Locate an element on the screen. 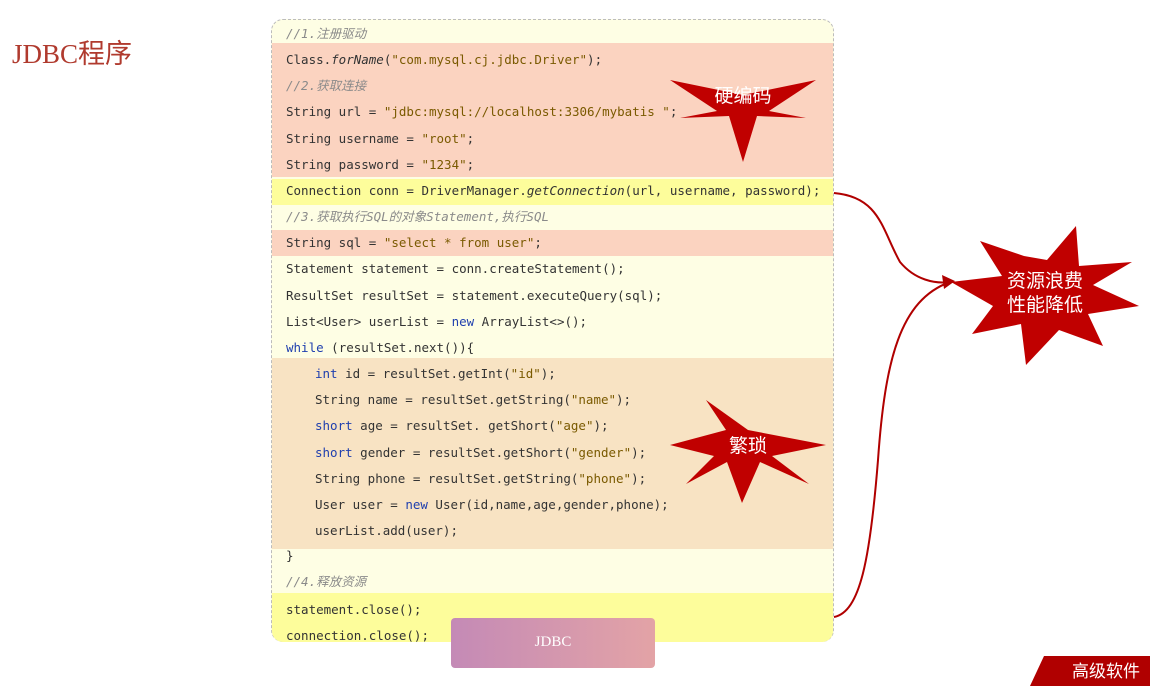  waste-label-line2: 性能降低 is located at coordinates (1044, 305).